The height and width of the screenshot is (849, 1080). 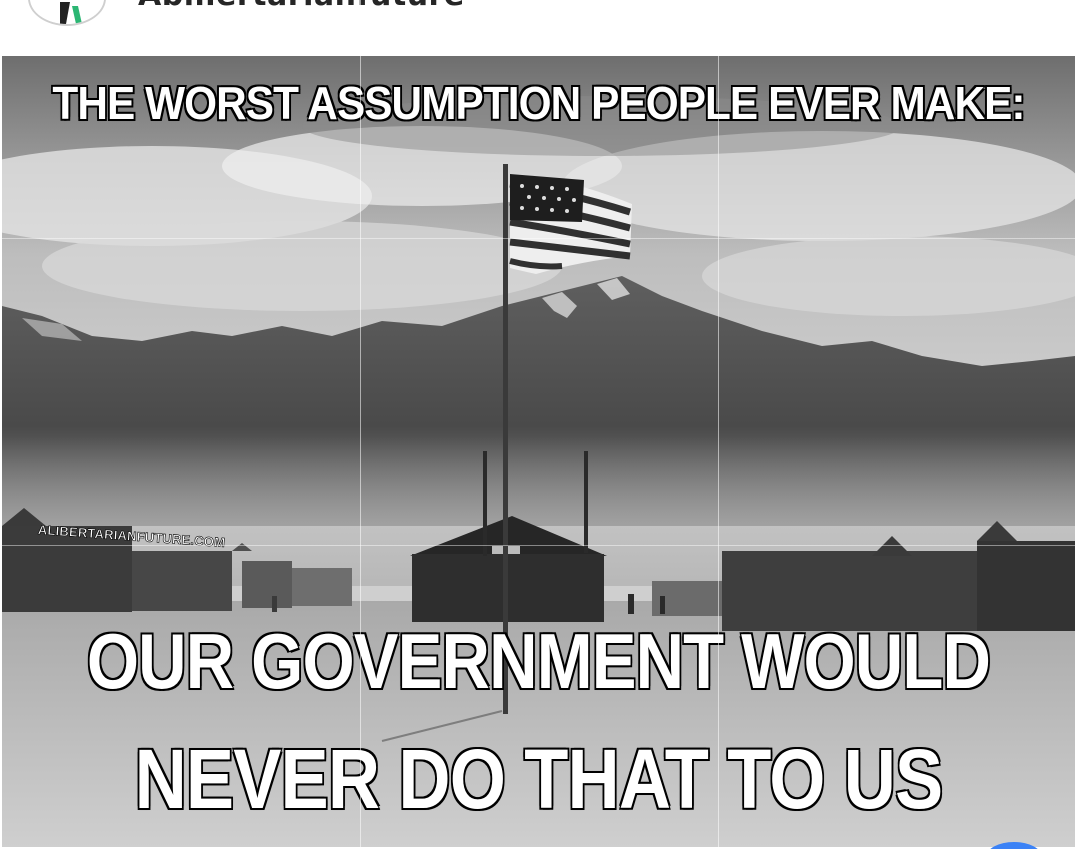 What do you see at coordinates (539, 779) in the screenshot?
I see `bottom-caption-line2: NEVER DO THAT TO US` at bounding box center [539, 779].